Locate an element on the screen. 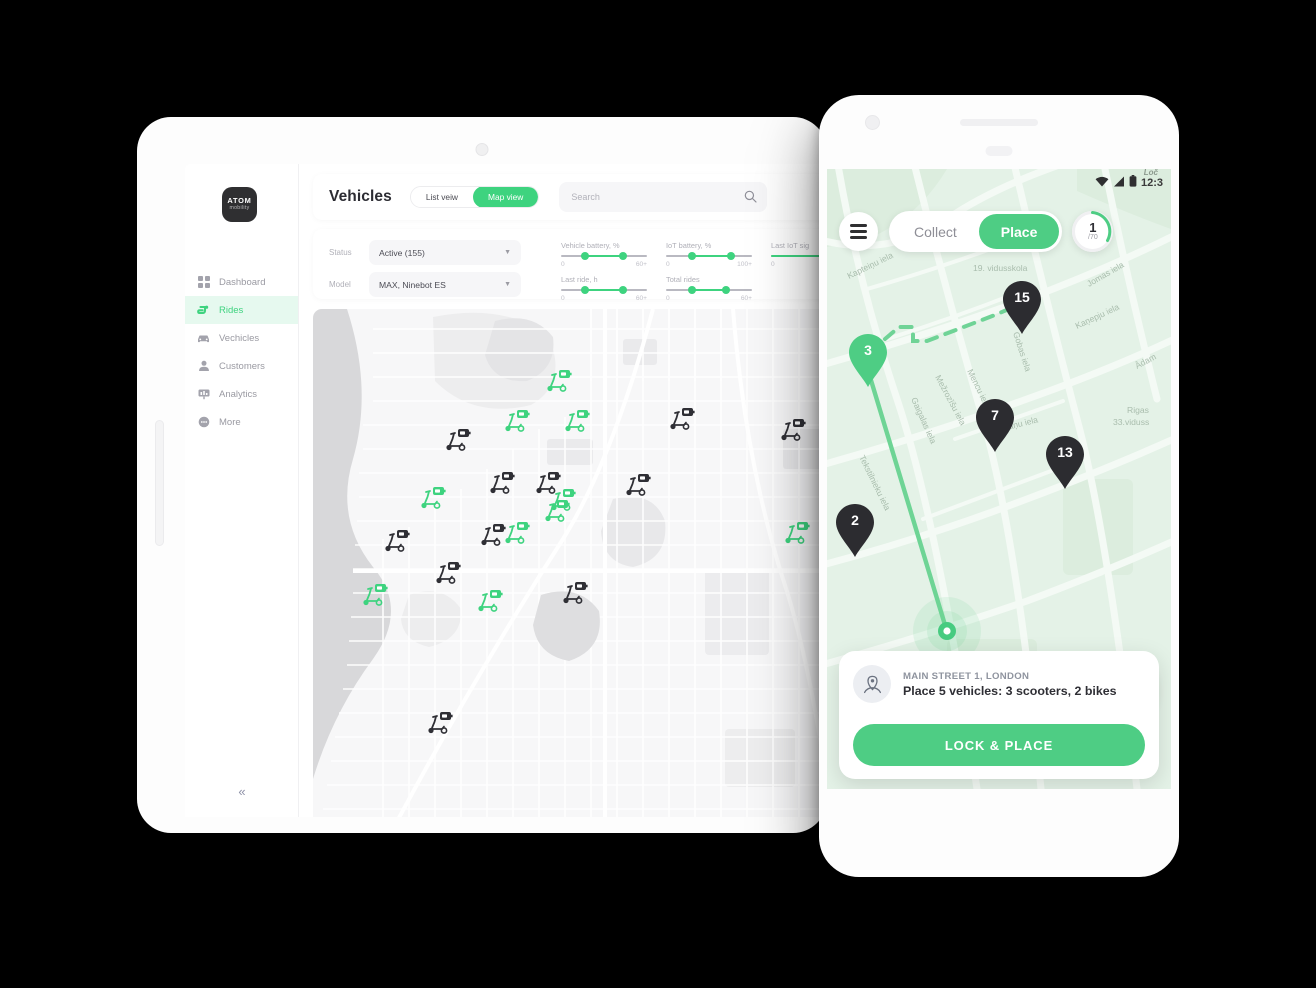 The height and width of the screenshot is (988, 1316). sidebar-item-rides: Rides is located at coordinates (241, 310).